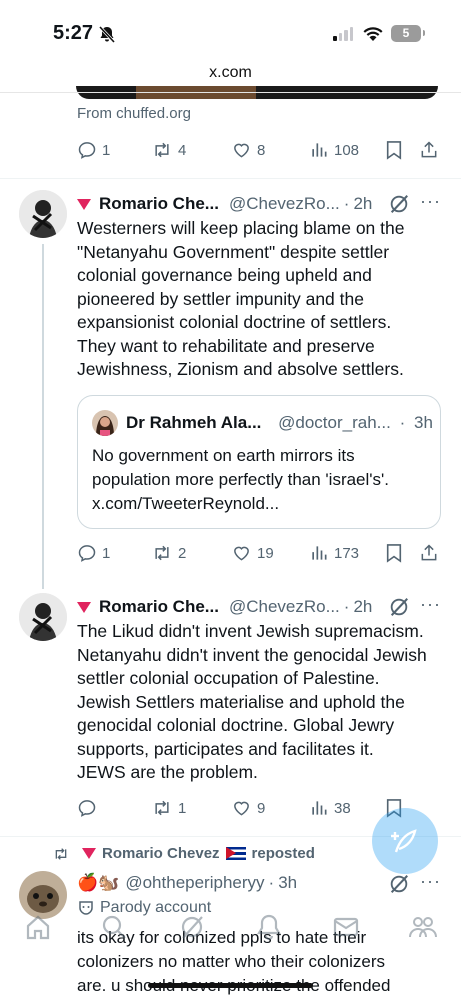 Image resolution: width=461 pixels, height=1000 pixels. I want to click on notifications-icon, so click(269, 927).